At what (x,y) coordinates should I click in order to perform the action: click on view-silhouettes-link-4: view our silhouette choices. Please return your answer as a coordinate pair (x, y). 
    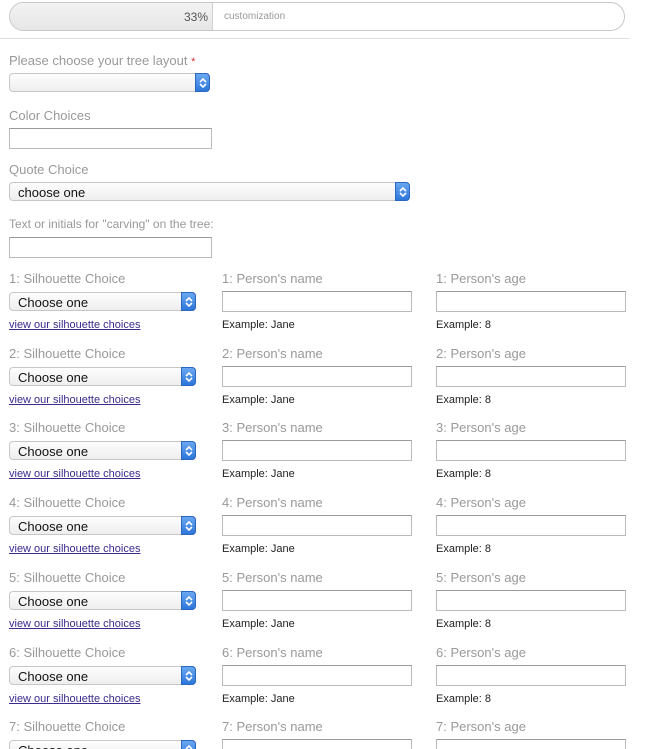
    Looking at the image, I should click on (74, 549).